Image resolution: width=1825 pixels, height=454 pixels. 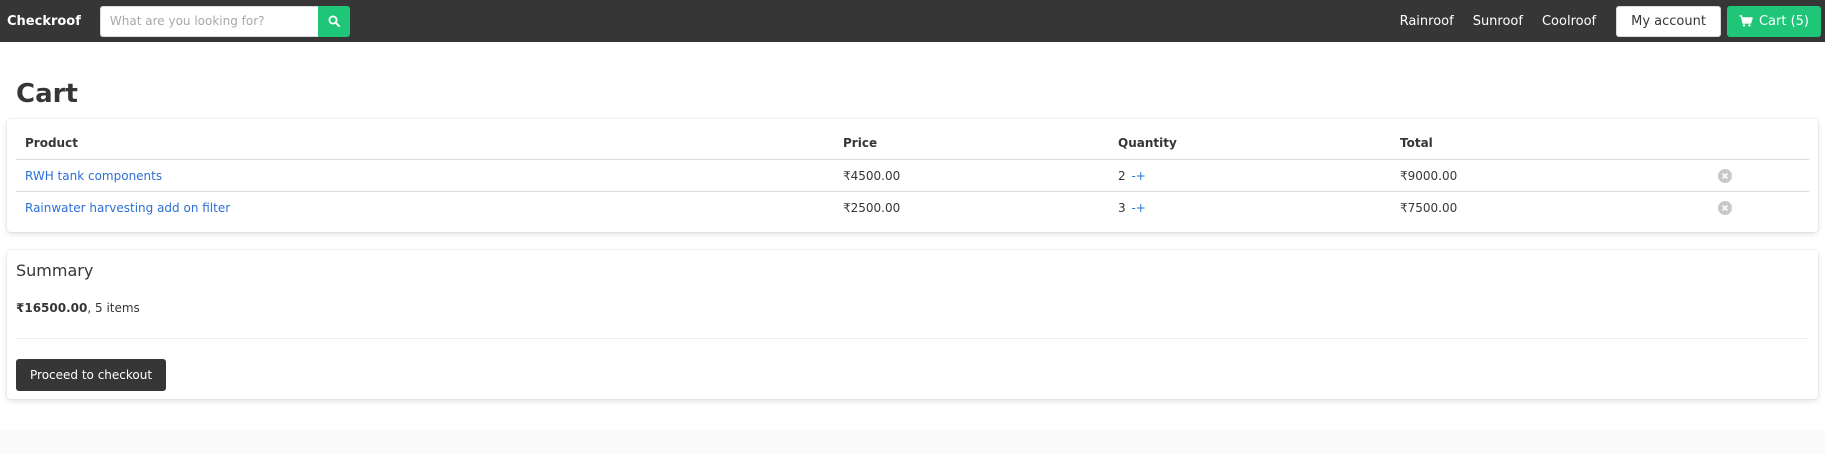 I want to click on summary-total: ₹16500.00, so click(x=52, y=308).